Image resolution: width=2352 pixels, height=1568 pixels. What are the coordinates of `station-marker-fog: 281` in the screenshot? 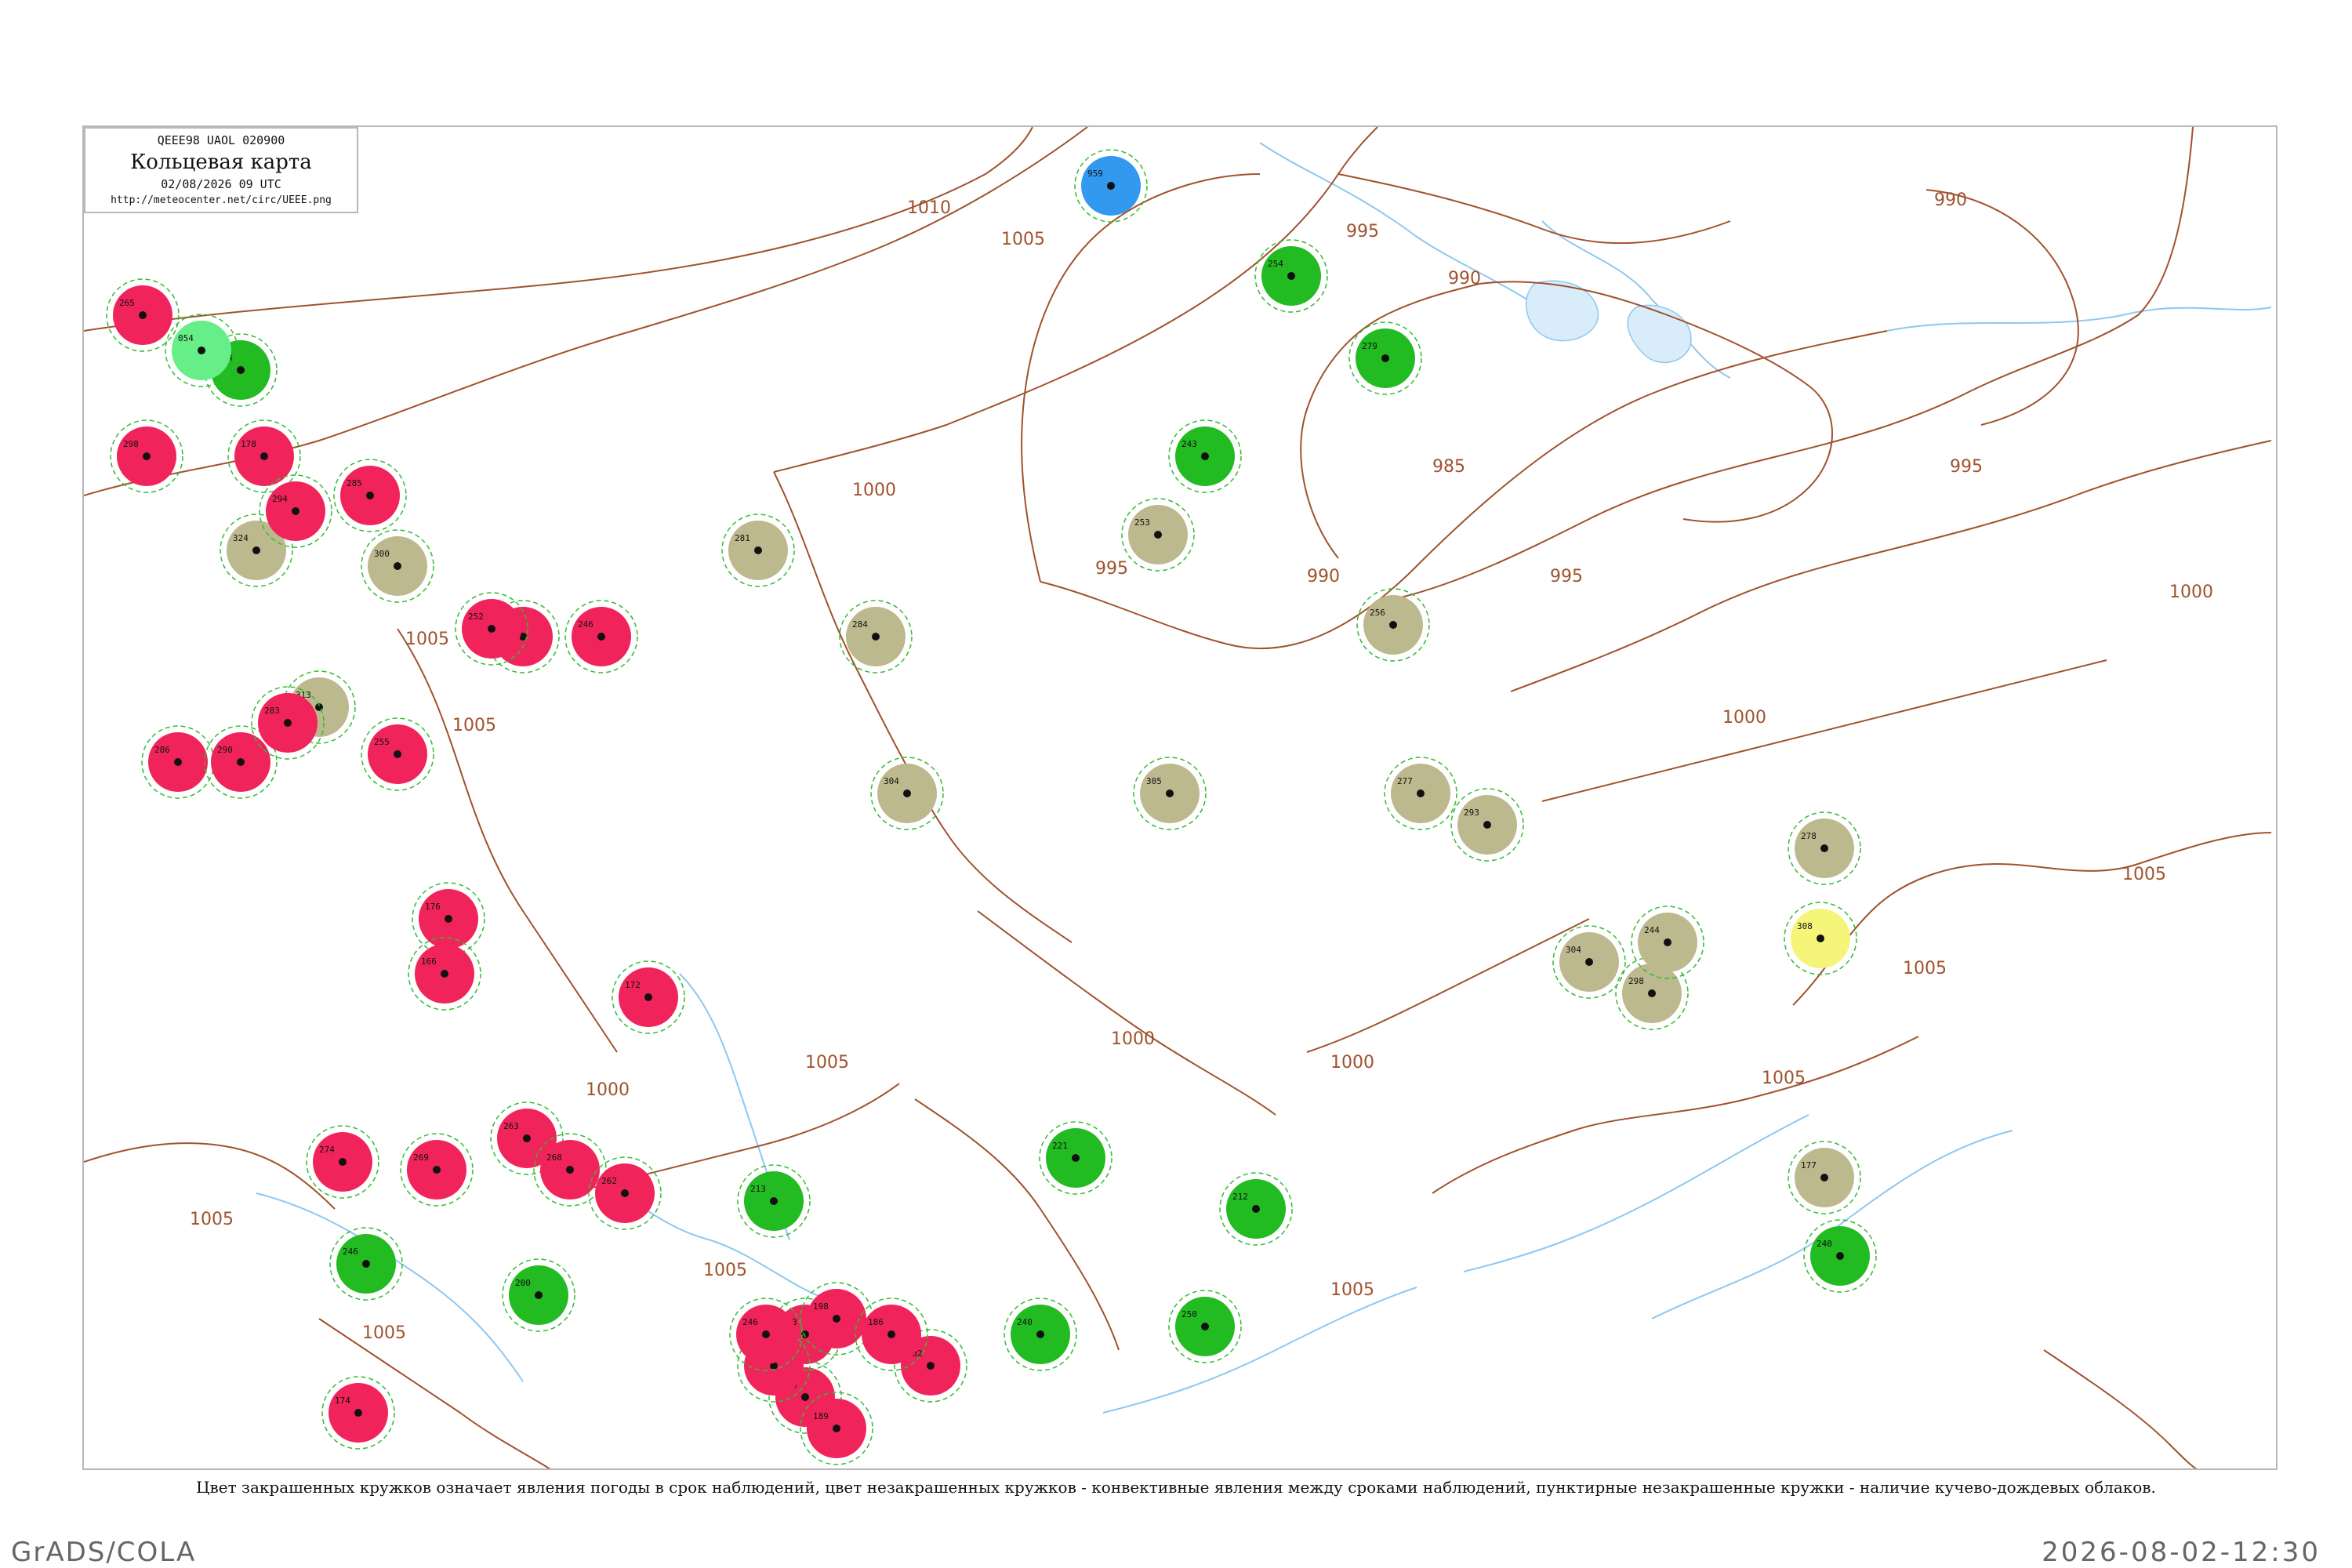 It's located at (758, 550).